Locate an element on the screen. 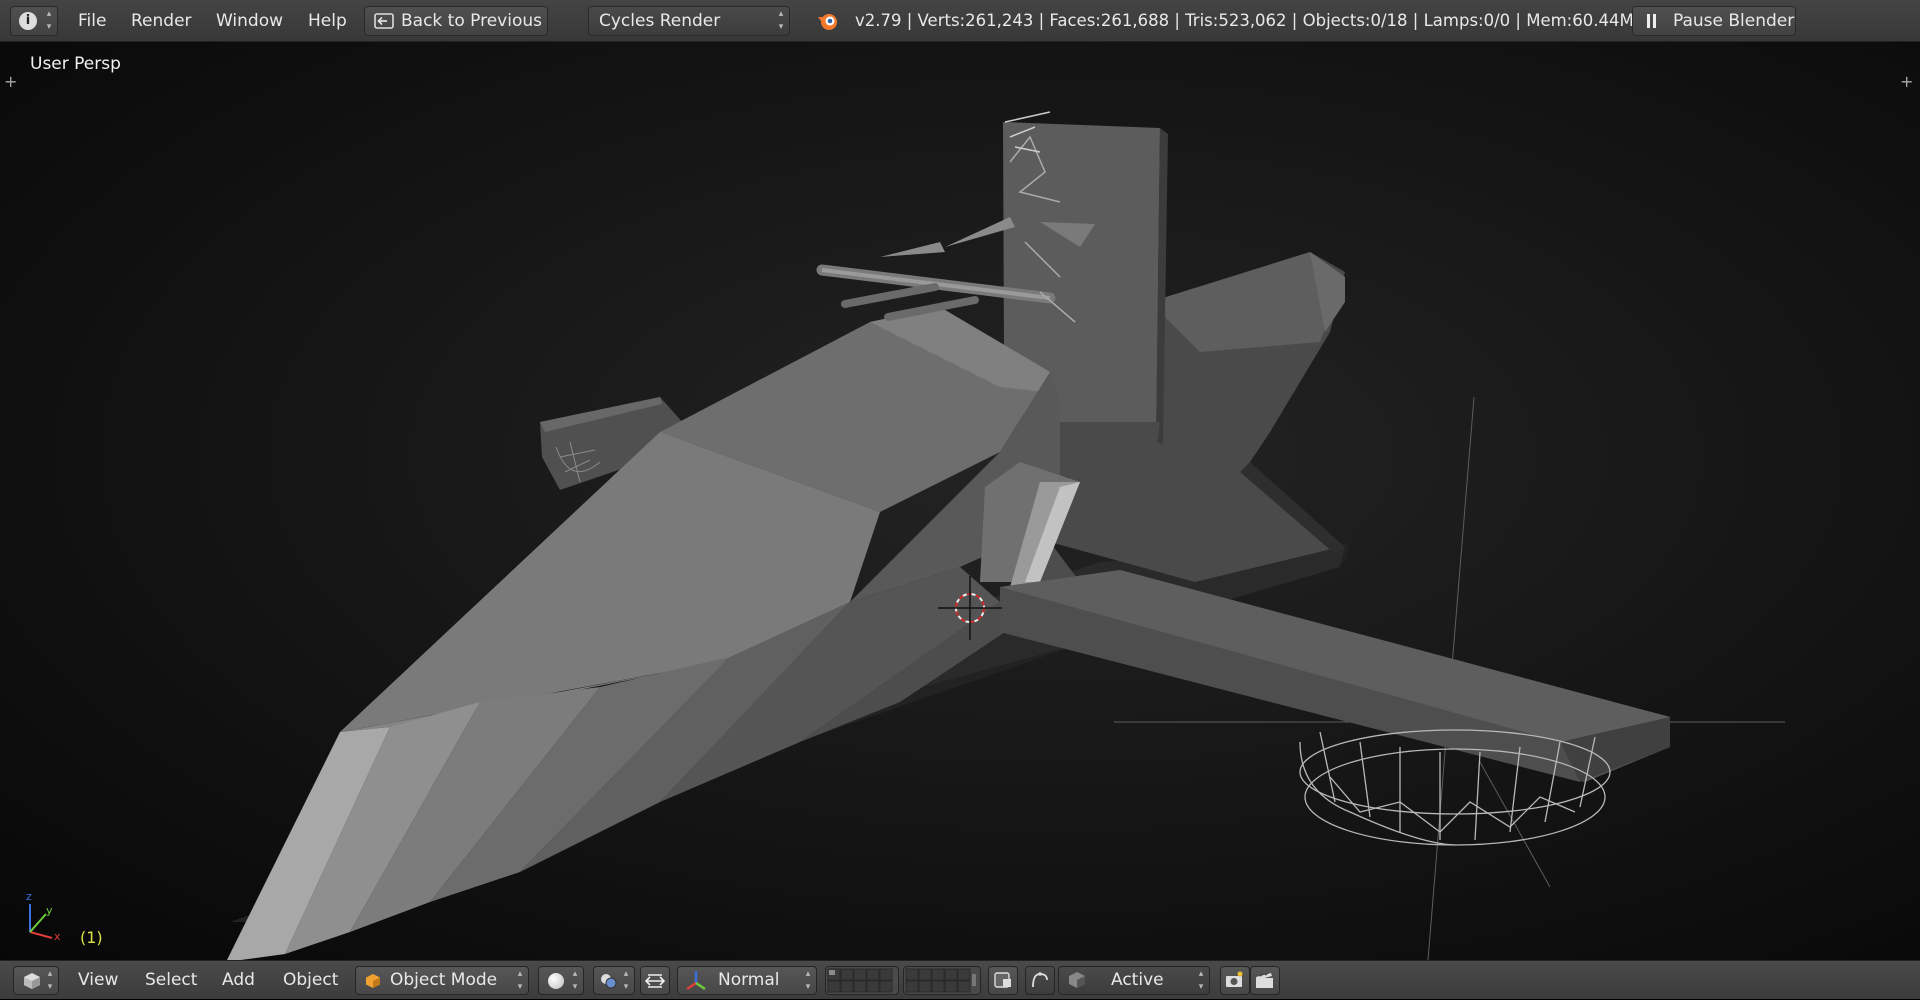 This screenshot has width=1920, height=1000. axis-x-label: x is located at coordinates (57, 936).